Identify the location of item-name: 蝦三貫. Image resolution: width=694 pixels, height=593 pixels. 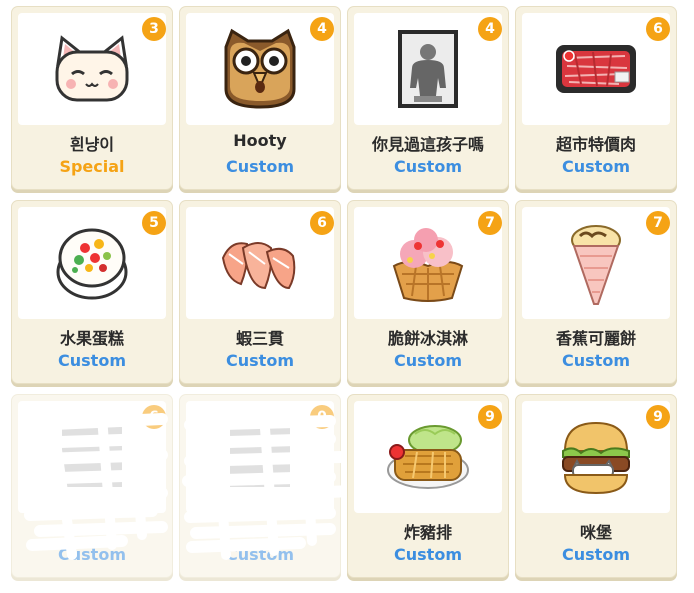
(259, 338).